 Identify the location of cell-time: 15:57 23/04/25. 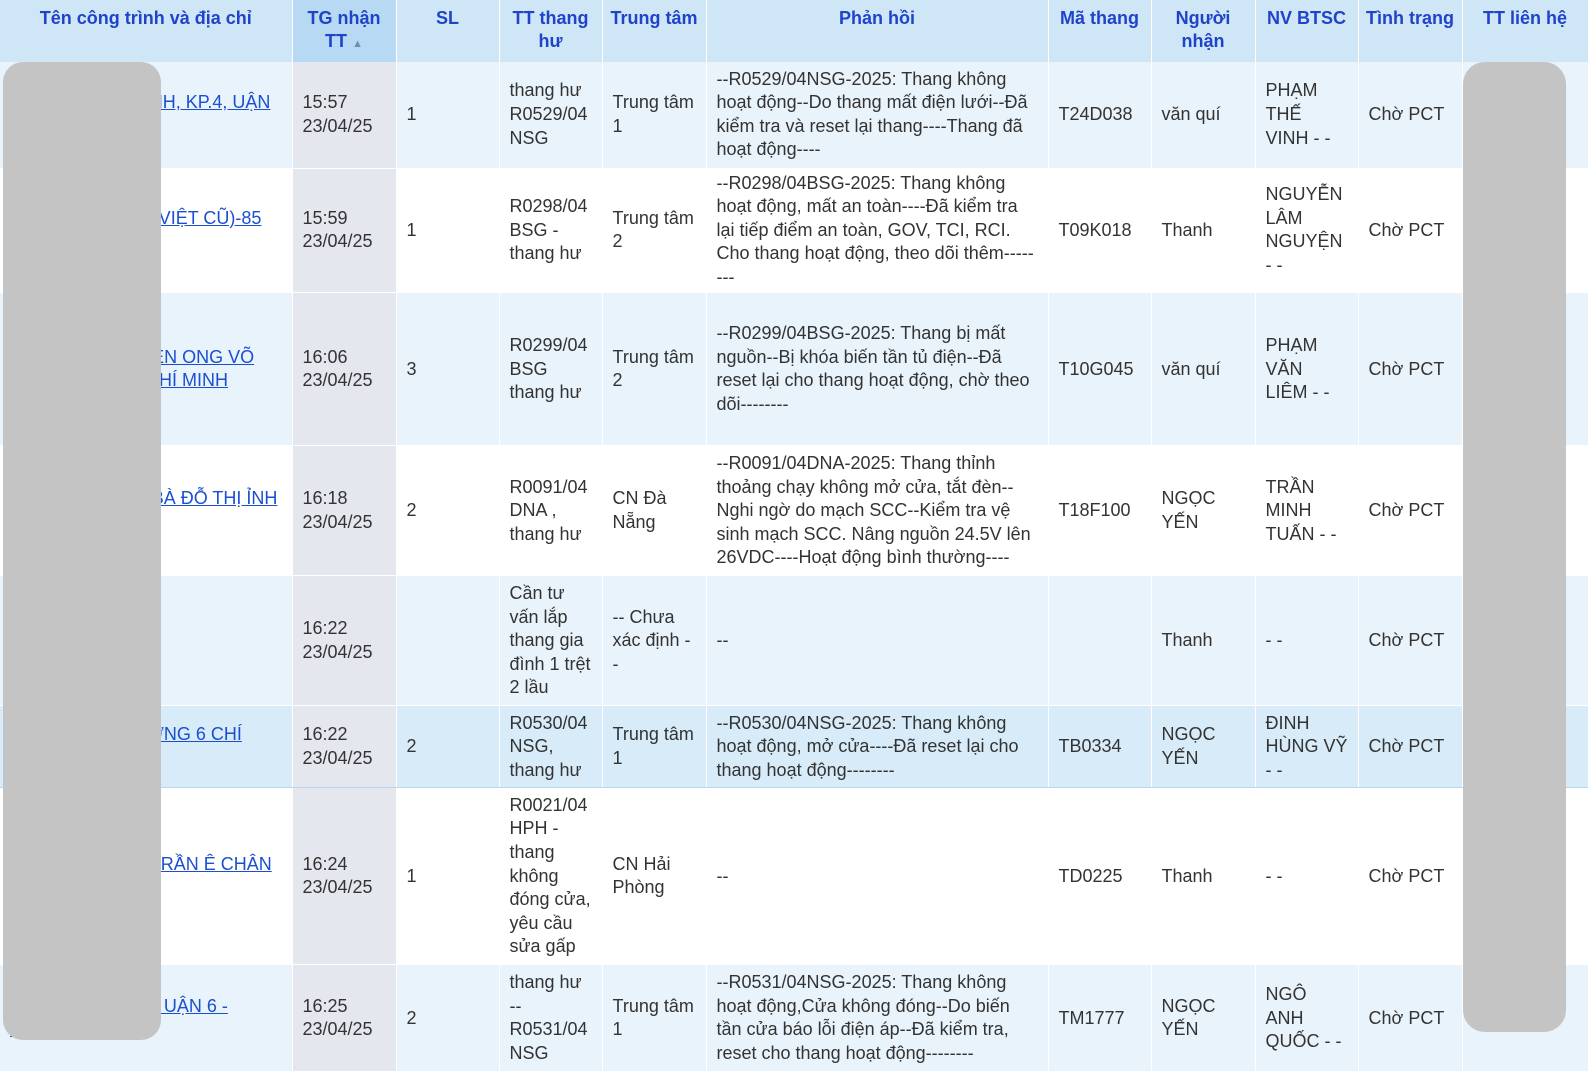
(344, 115).